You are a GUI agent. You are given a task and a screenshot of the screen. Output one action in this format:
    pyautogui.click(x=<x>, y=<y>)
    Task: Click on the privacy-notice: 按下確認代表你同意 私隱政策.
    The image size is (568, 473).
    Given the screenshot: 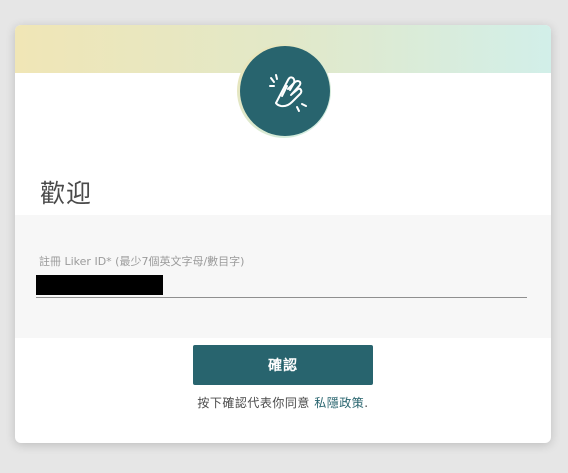 What is the action you would take?
    pyautogui.click(x=283, y=402)
    